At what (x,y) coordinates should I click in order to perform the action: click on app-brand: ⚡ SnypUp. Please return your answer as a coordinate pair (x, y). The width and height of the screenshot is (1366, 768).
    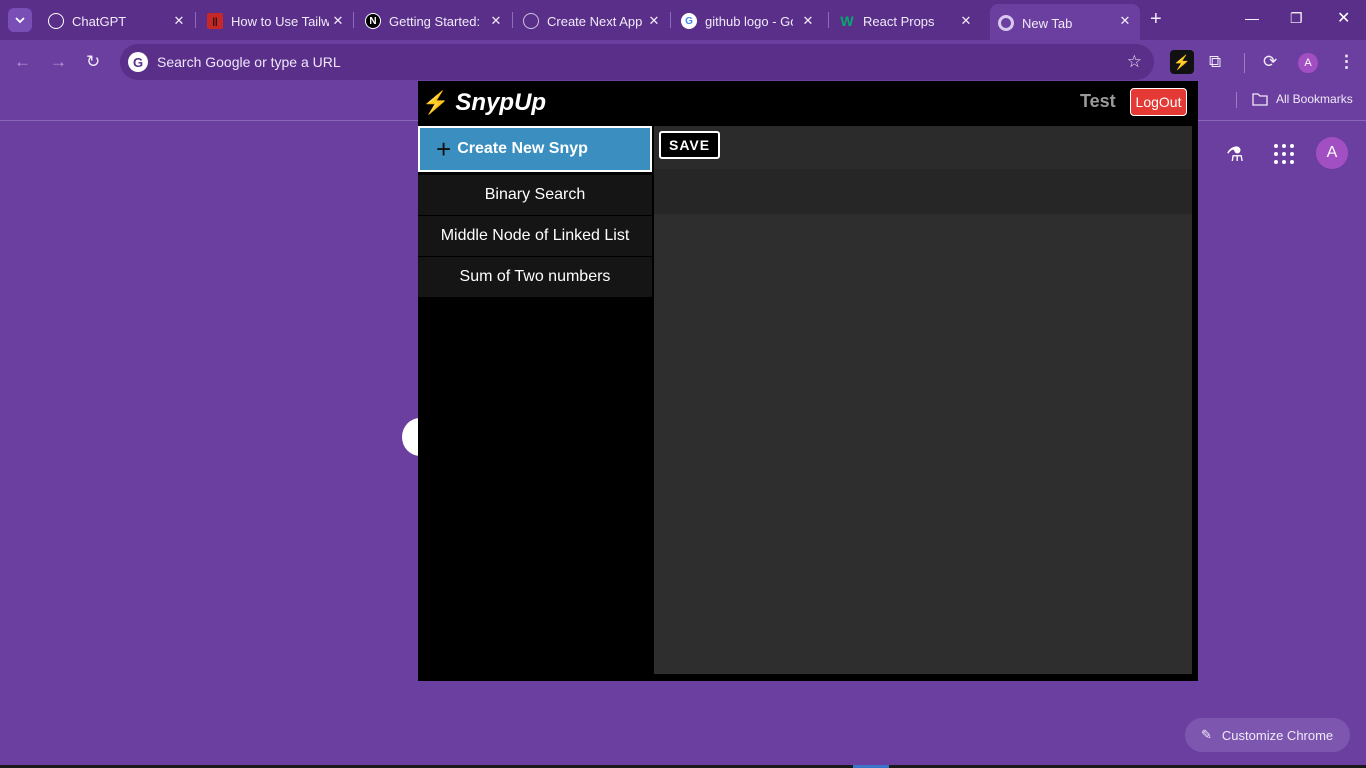
    Looking at the image, I should click on (484, 103).